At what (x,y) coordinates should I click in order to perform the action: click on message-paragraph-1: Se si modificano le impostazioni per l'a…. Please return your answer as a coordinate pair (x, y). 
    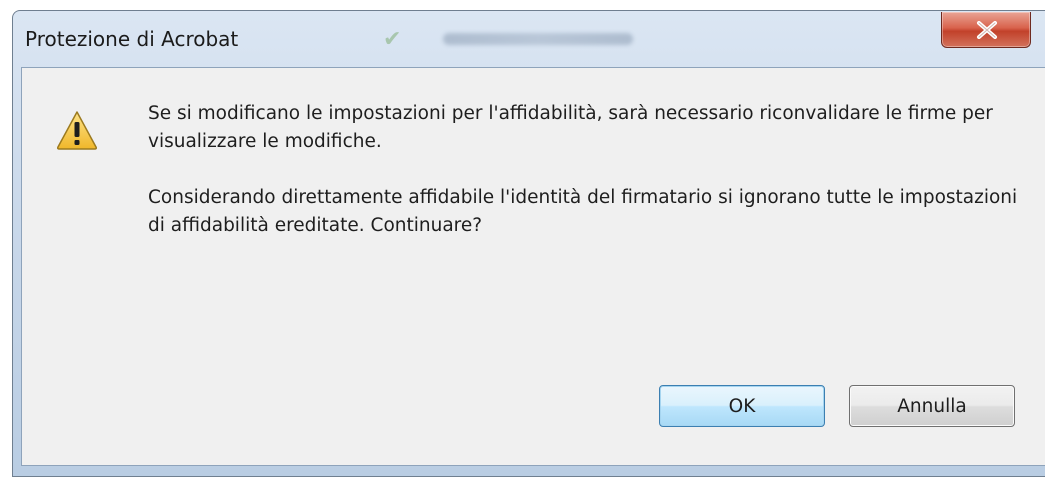
    Looking at the image, I should click on (570, 127).